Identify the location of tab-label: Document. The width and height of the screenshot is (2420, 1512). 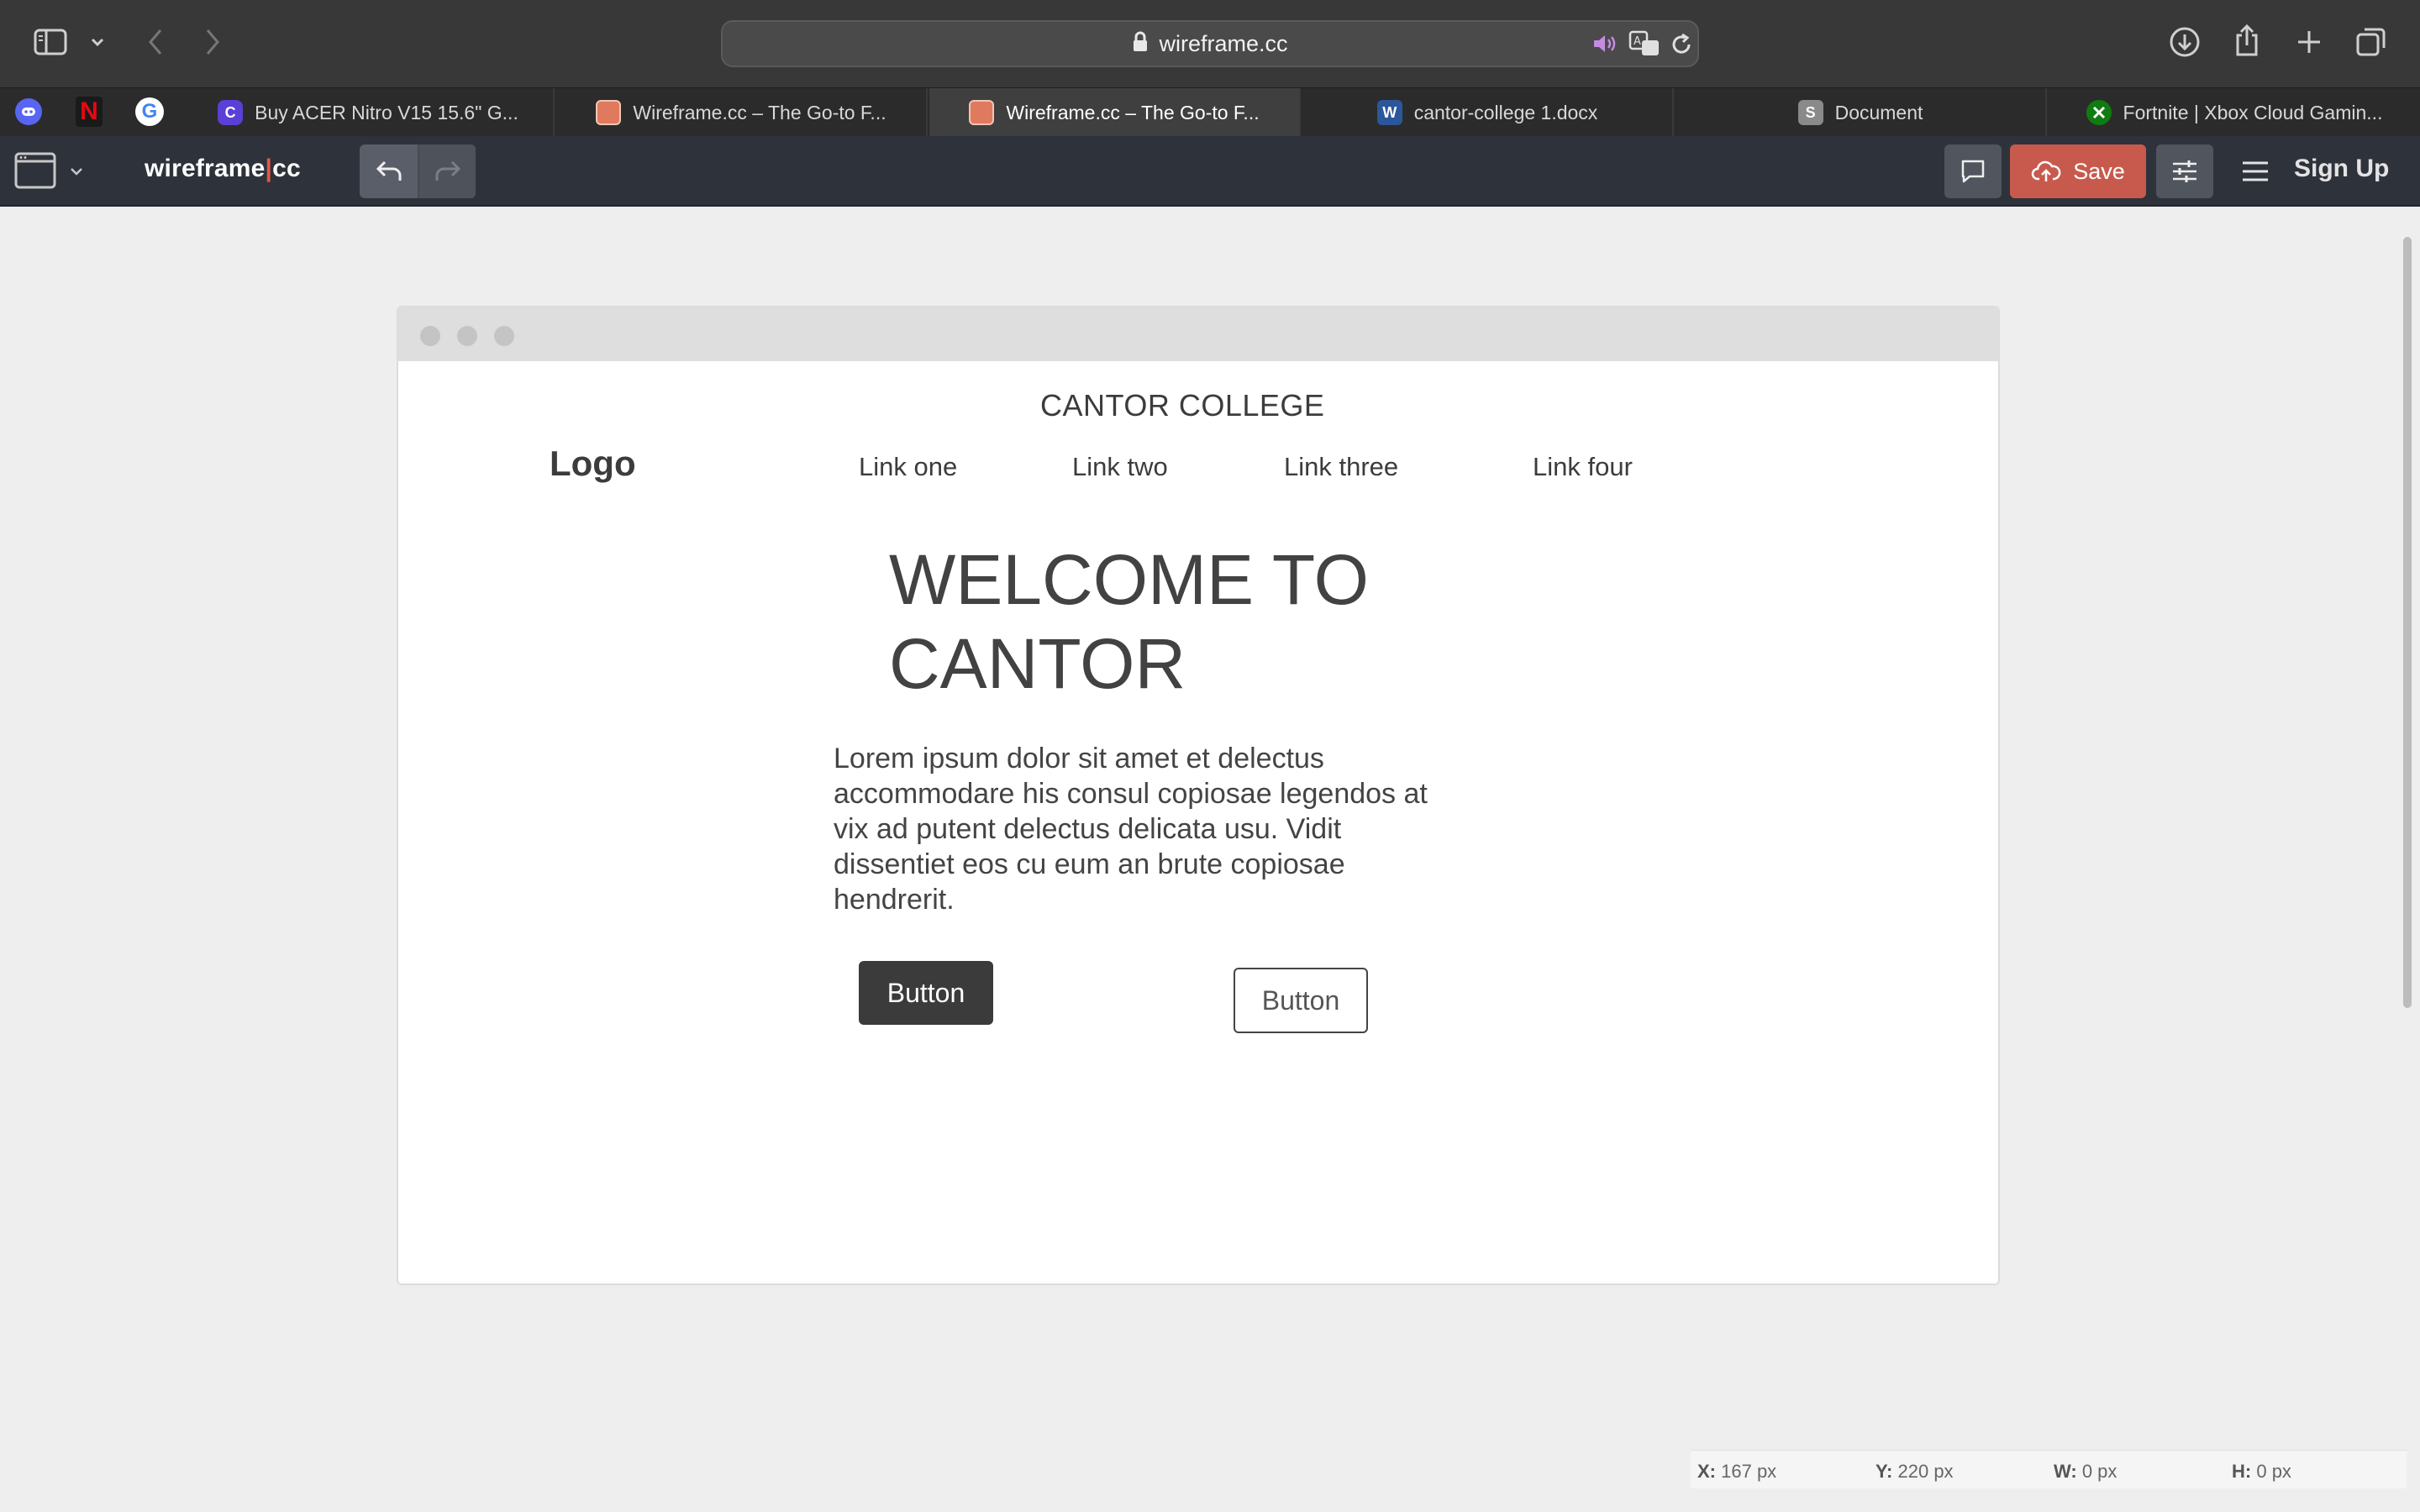
(1878, 112).